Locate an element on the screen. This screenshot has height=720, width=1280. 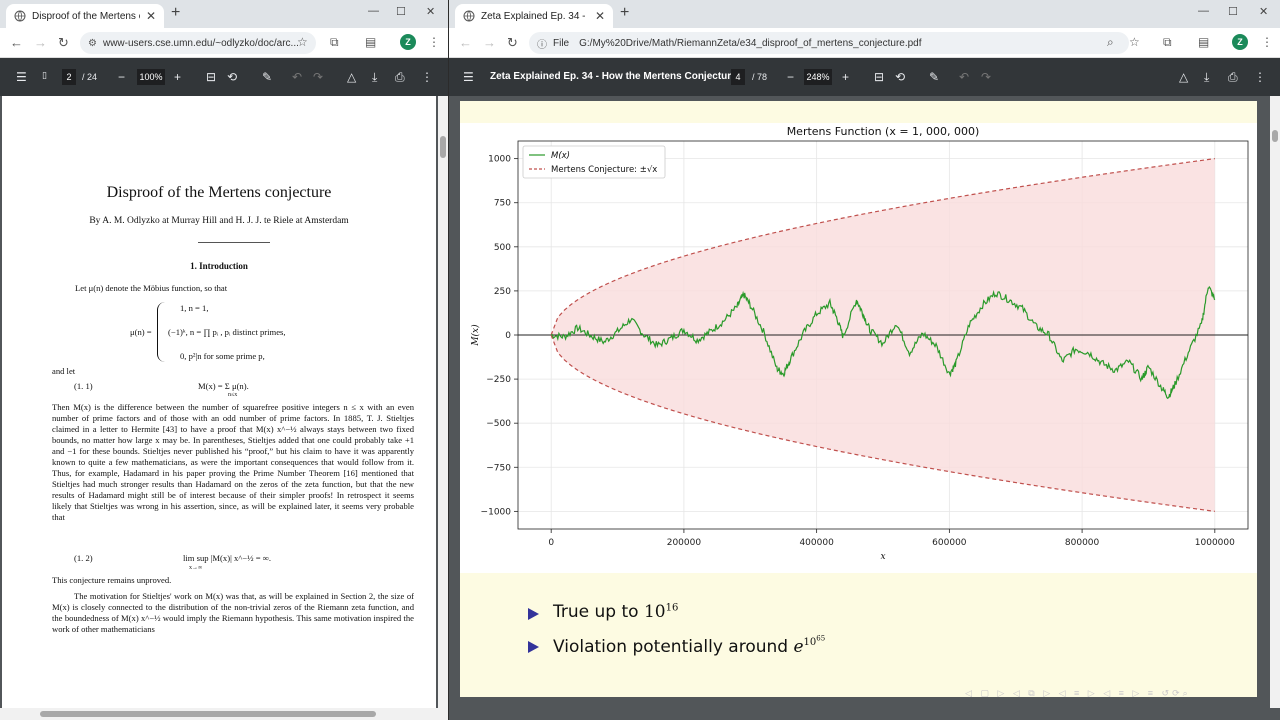
zoom-input: 248% is located at coordinates (818, 77).